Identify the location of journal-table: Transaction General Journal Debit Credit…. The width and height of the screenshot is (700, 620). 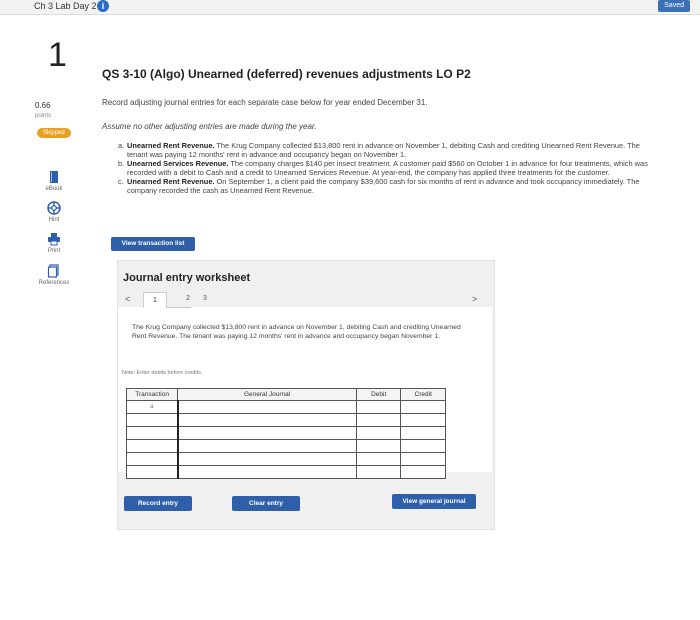
(285, 433).